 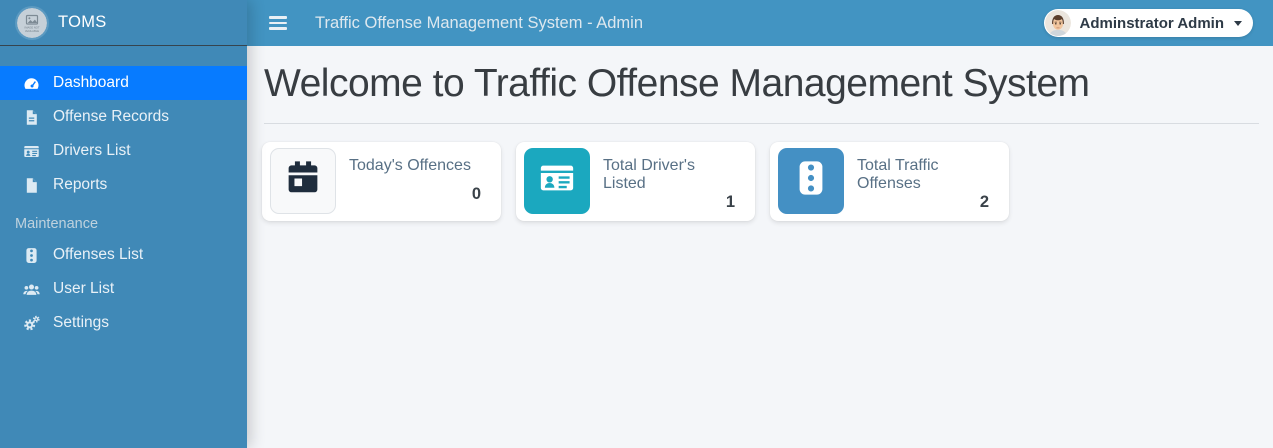 What do you see at coordinates (82, 22) in the screenshot?
I see `brand-name: TOMS` at bounding box center [82, 22].